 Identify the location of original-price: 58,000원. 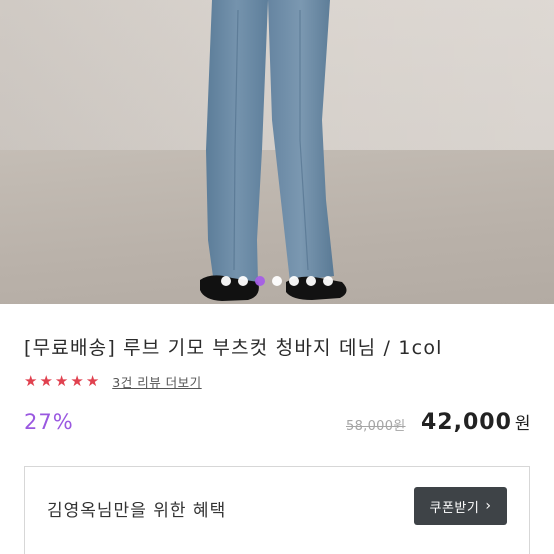
(376, 426).